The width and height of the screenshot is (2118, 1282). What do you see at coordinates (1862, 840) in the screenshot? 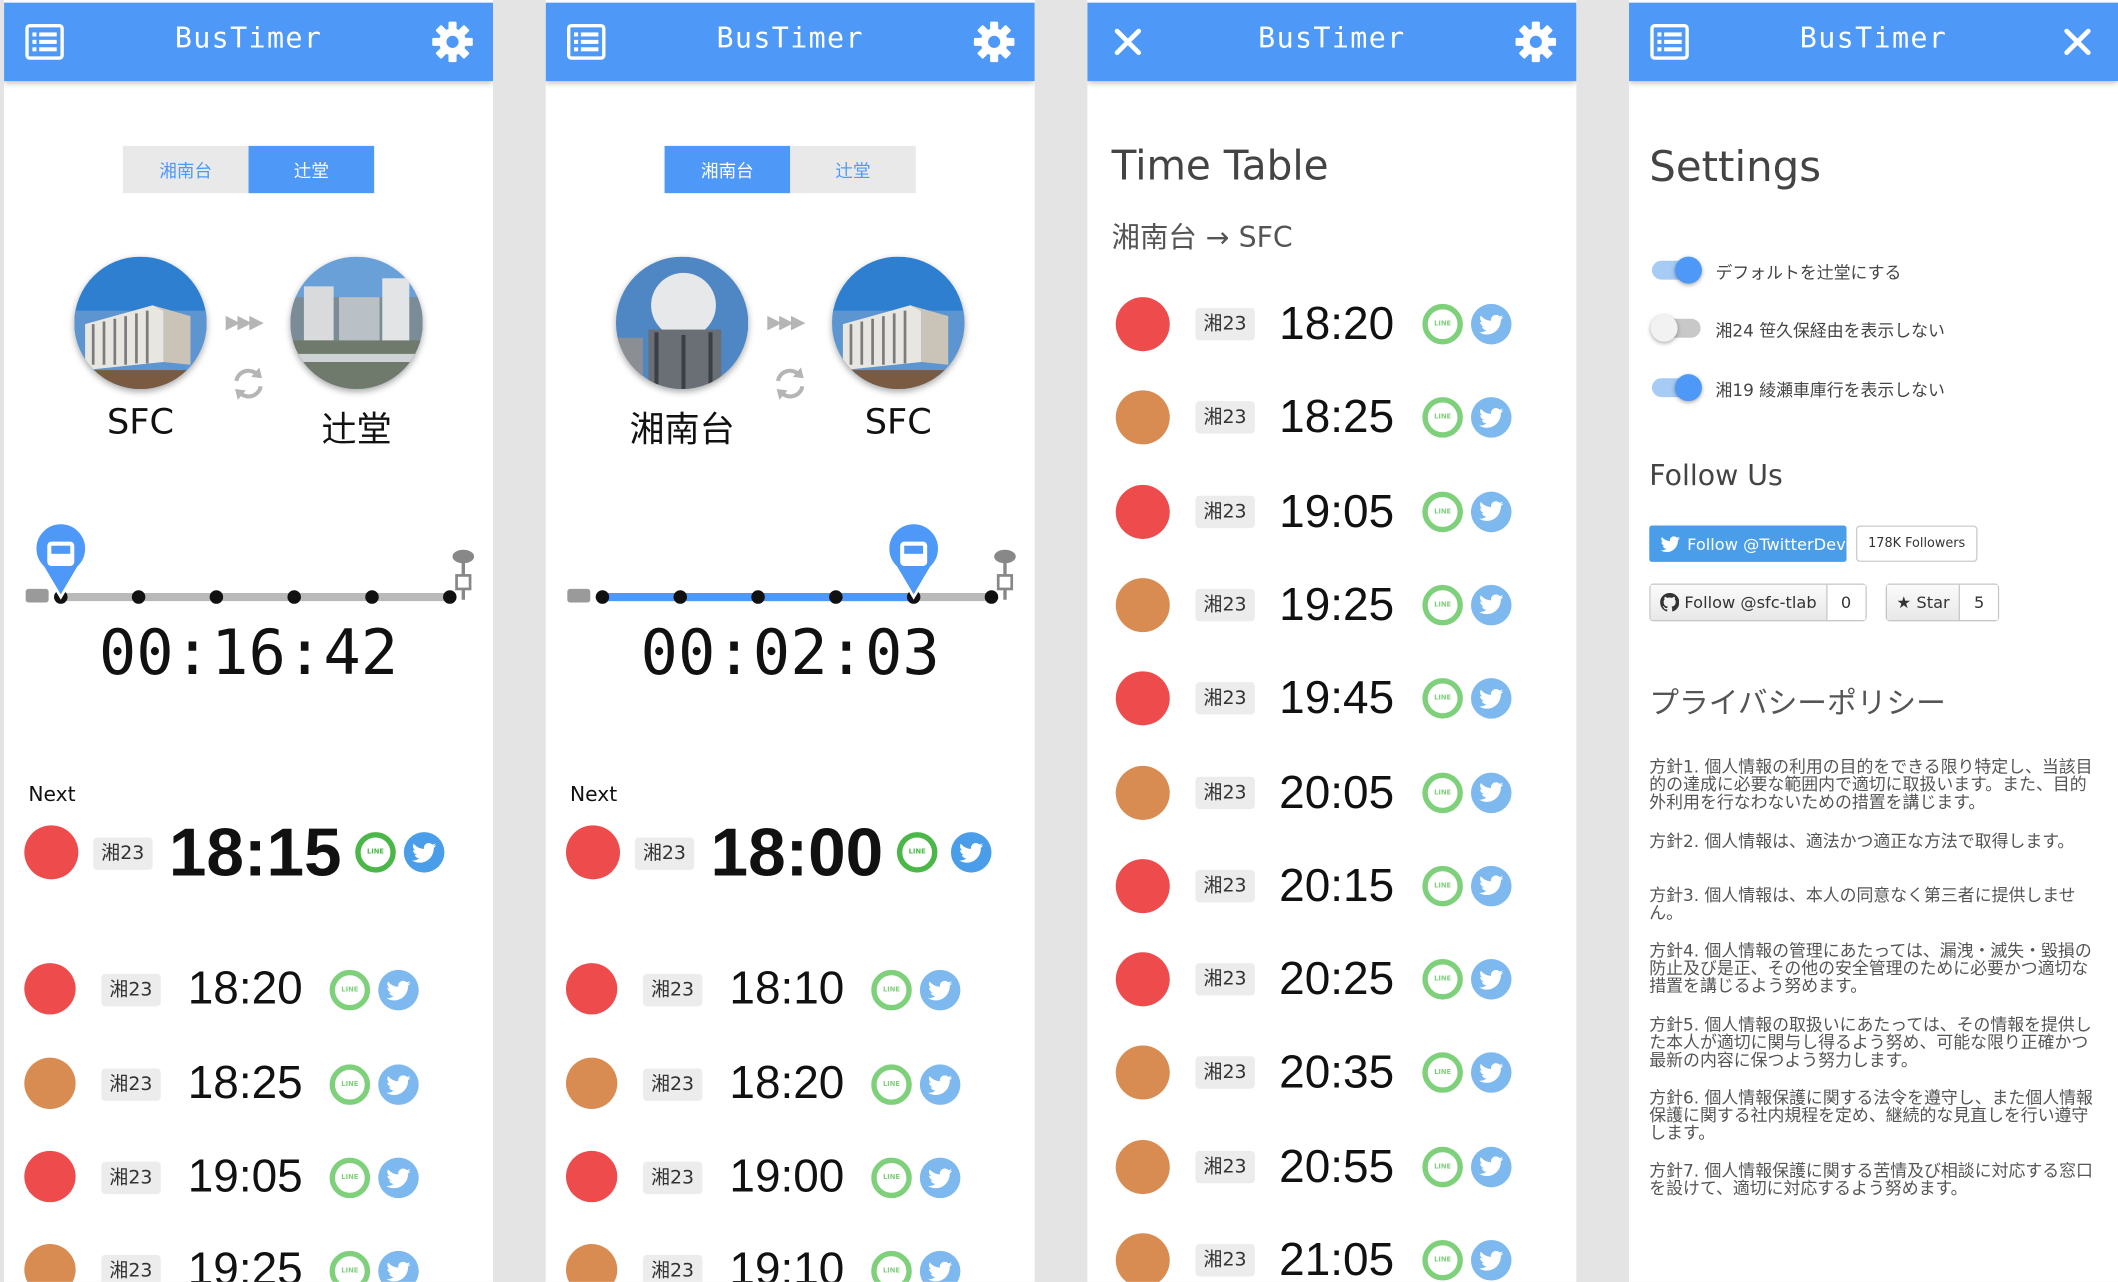
I see `policy-item: 方針2. 個人情報は、適法かつ適正な方法で取得します。` at bounding box center [1862, 840].